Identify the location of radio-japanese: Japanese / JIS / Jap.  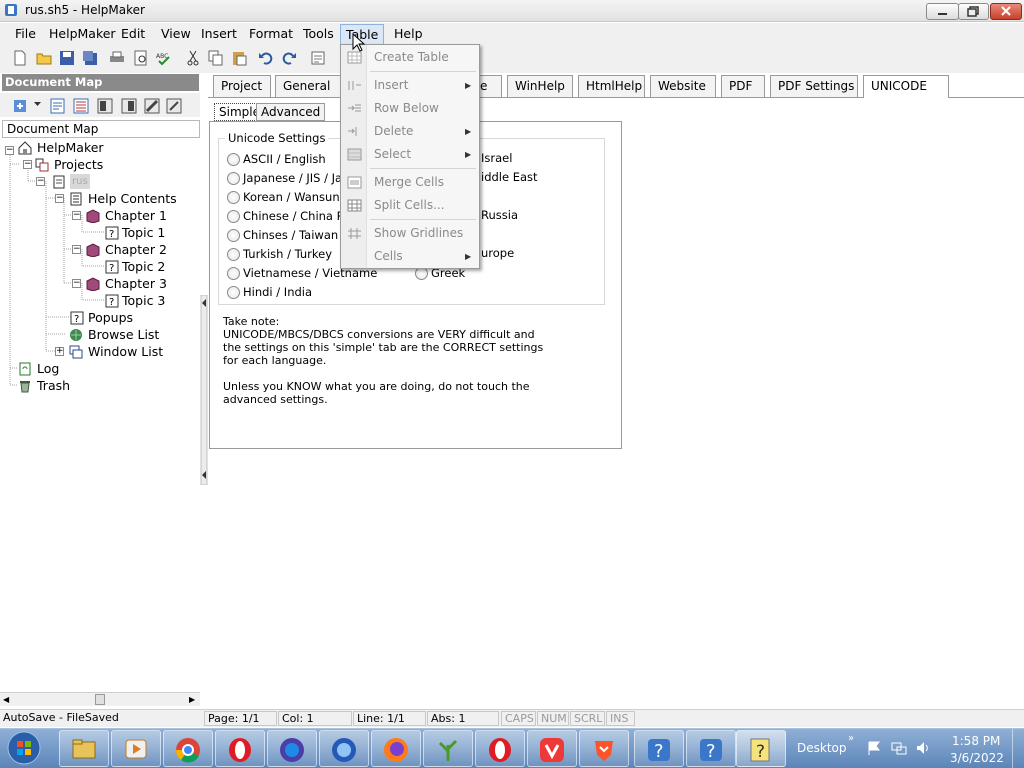
(288, 178).